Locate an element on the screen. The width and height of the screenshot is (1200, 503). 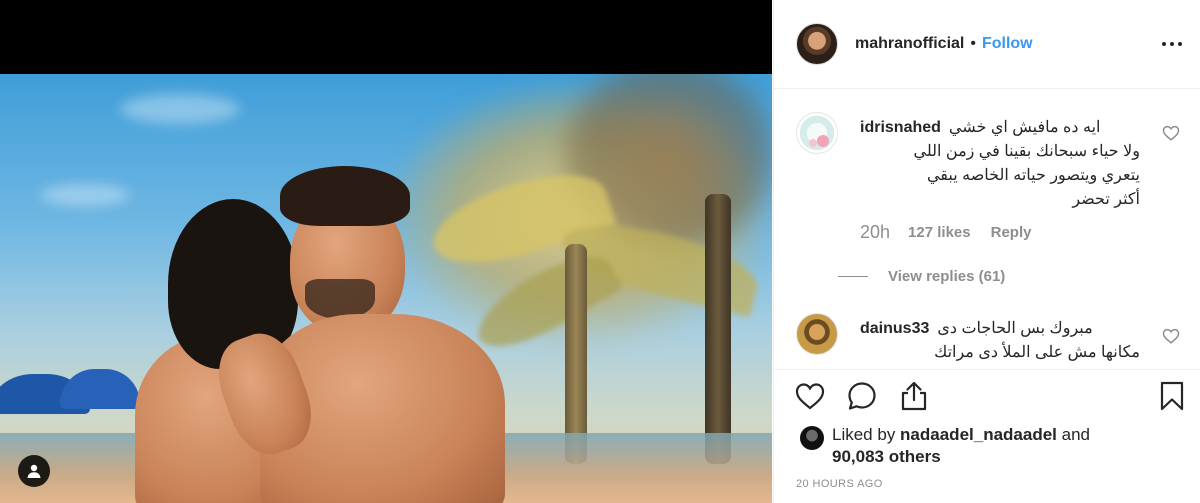
follow-button: Follow is located at coordinates (1007, 44).